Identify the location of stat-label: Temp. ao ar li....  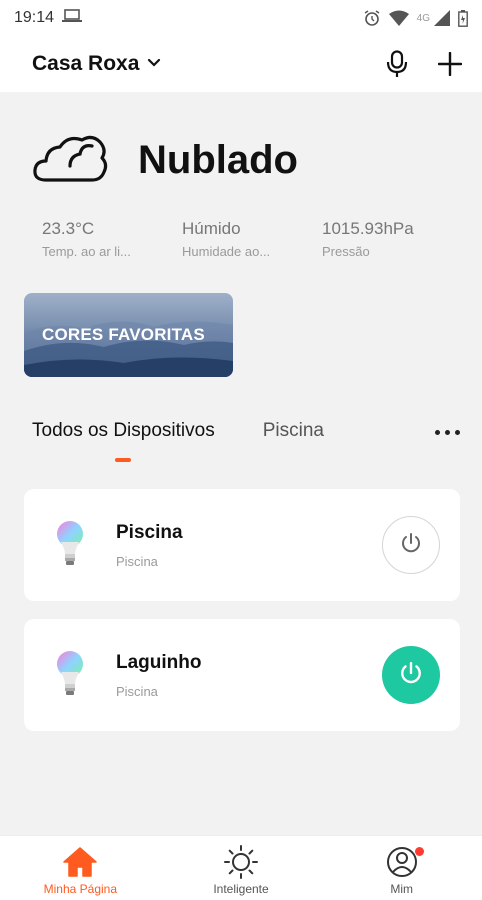
(86, 251).